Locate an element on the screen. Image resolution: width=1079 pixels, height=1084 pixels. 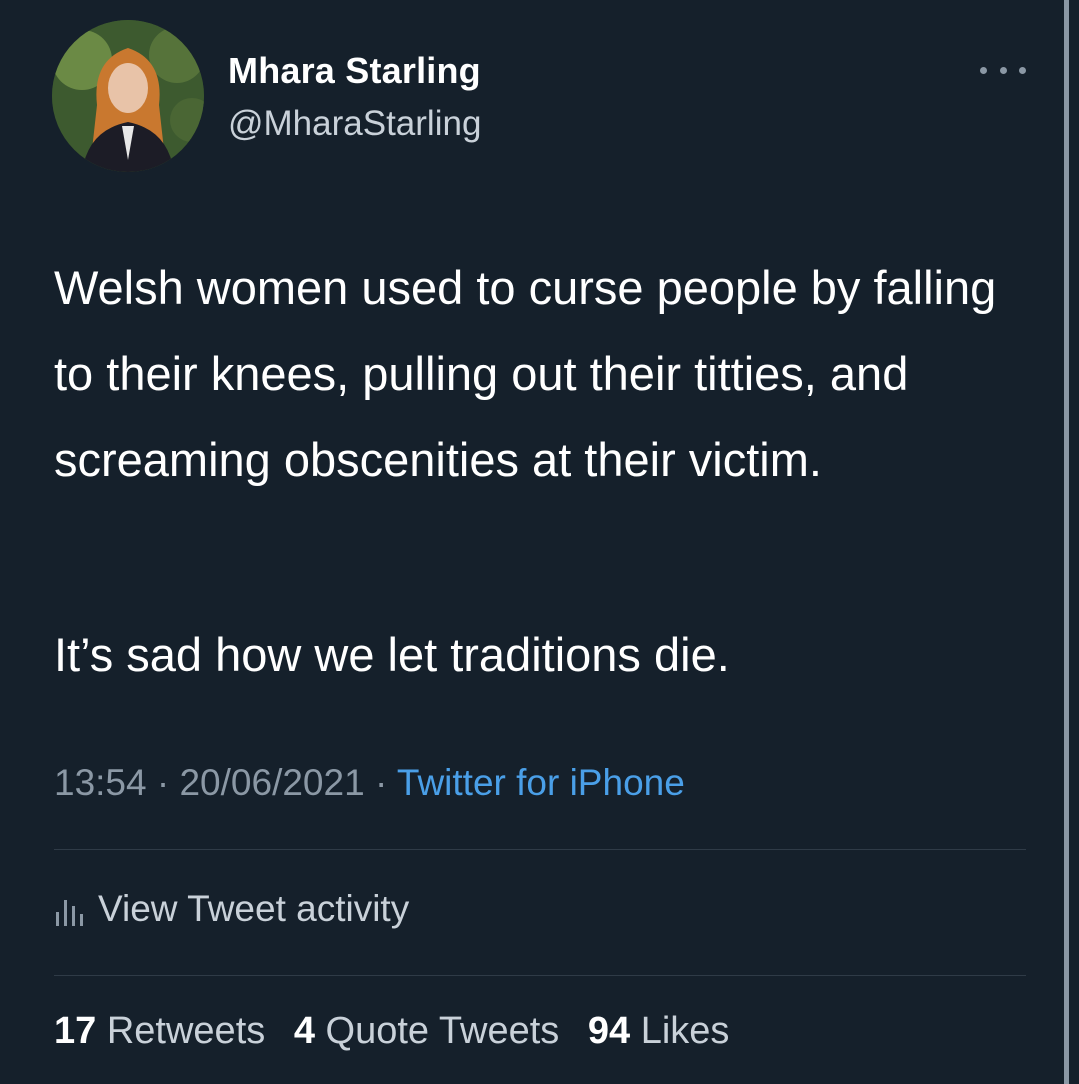
author-name: Mhara Starling is located at coordinates (354, 71).